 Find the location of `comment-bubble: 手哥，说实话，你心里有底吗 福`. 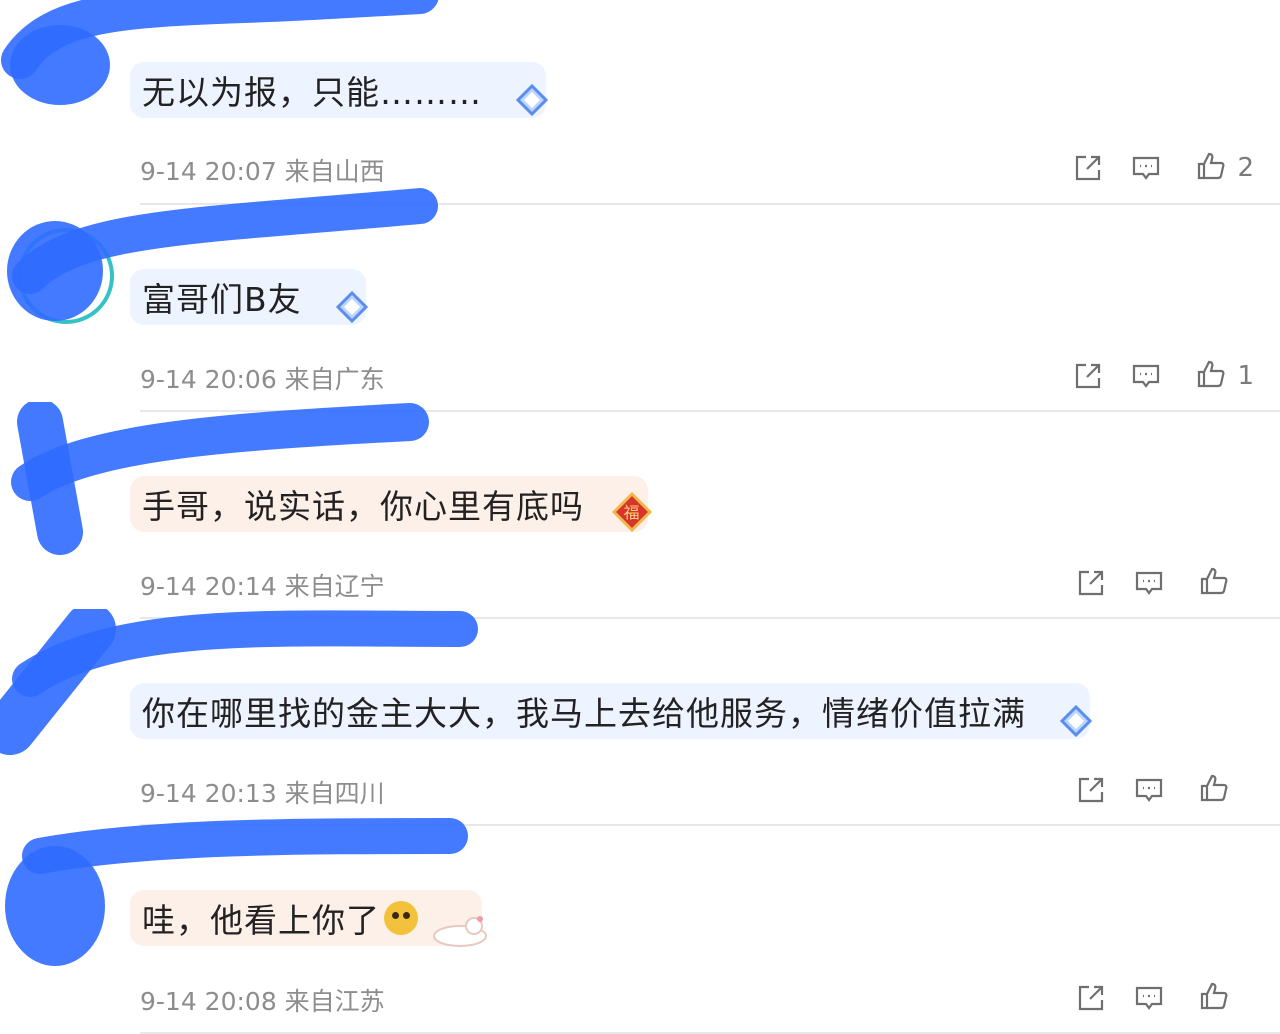

comment-bubble: 手哥，说实话，你心里有底吗 福 is located at coordinates (391, 504).